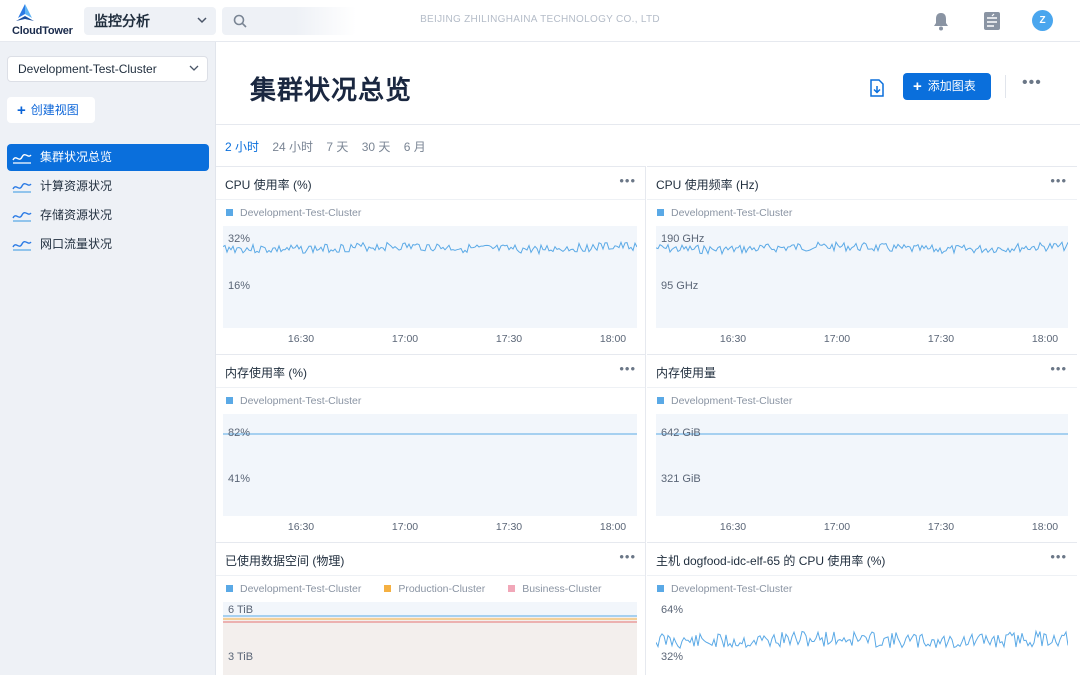 The width and height of the screenshot is (1080, 675). What do you see at coordinates (87, 69) in the screenshot?
I see `cluster-select-label: Development-Test-Cluster` at bounding box center [87, 69].